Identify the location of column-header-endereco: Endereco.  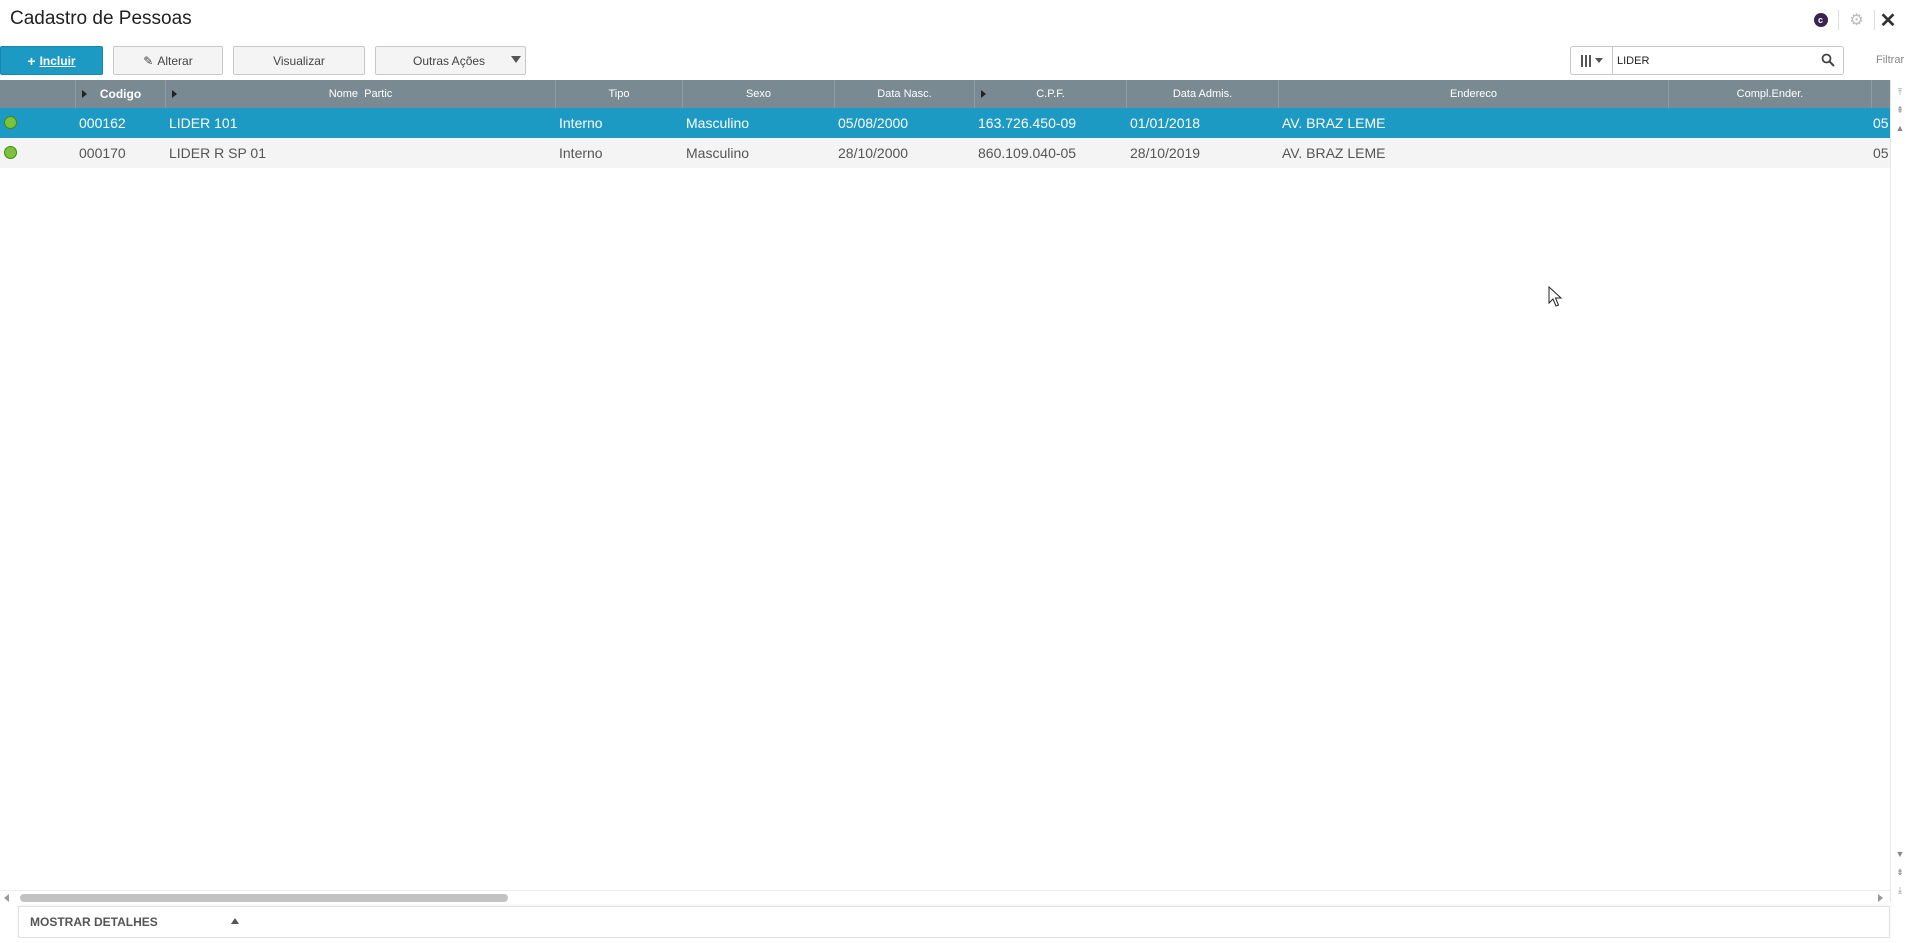
(1474, 94).